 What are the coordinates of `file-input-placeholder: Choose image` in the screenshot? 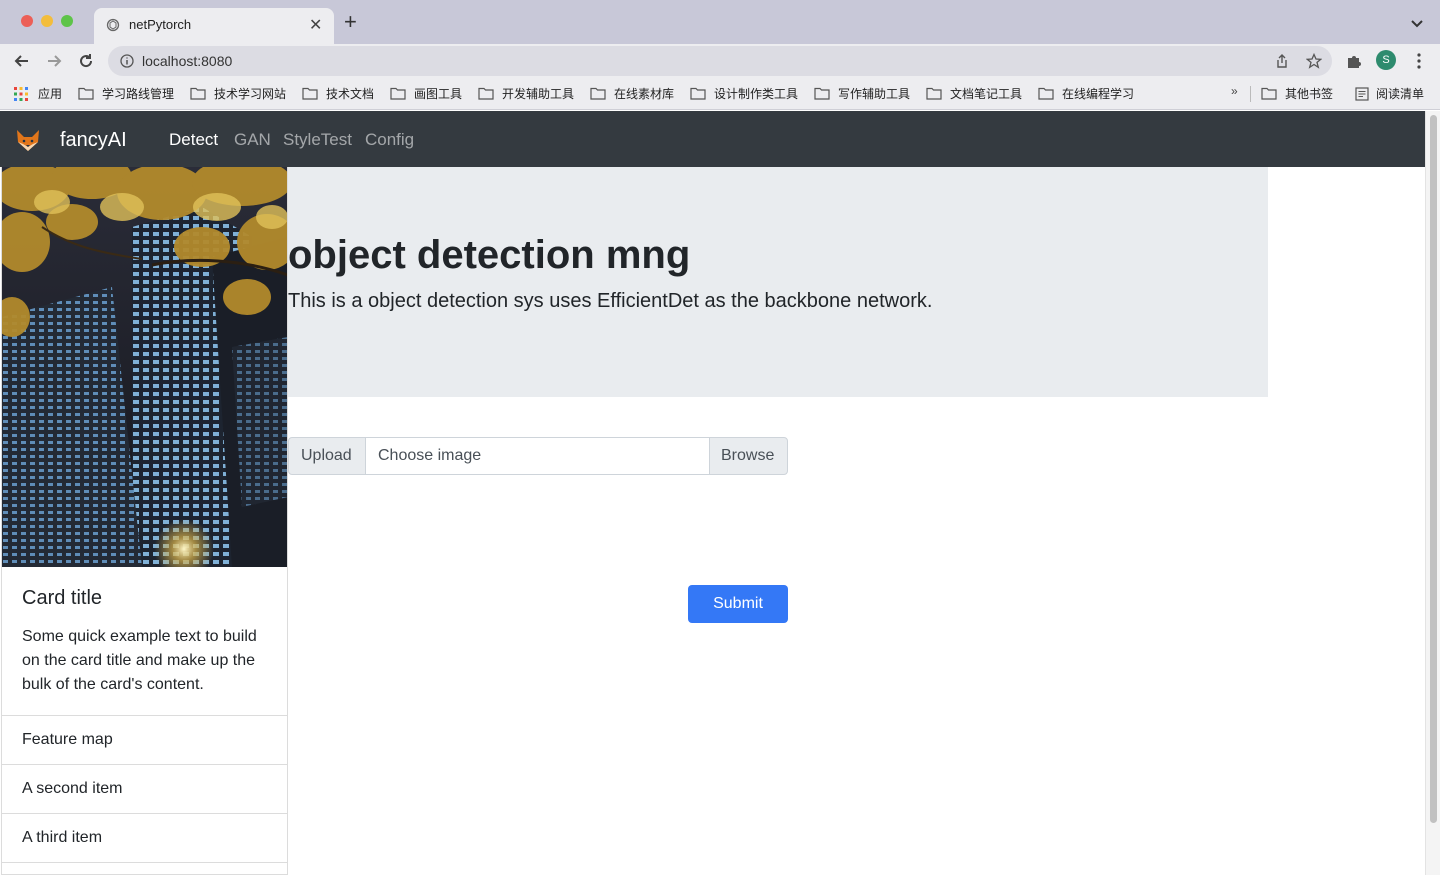 It's located at (430, 455).